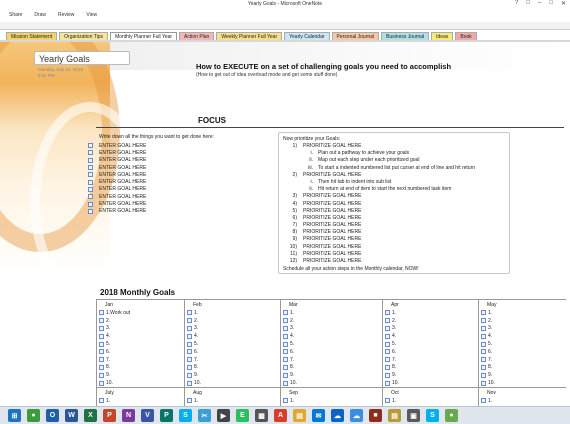  Describe the element at coordinates (15, 15) in the screenshot. I see `ribbon-tab-share: Share` at that location.